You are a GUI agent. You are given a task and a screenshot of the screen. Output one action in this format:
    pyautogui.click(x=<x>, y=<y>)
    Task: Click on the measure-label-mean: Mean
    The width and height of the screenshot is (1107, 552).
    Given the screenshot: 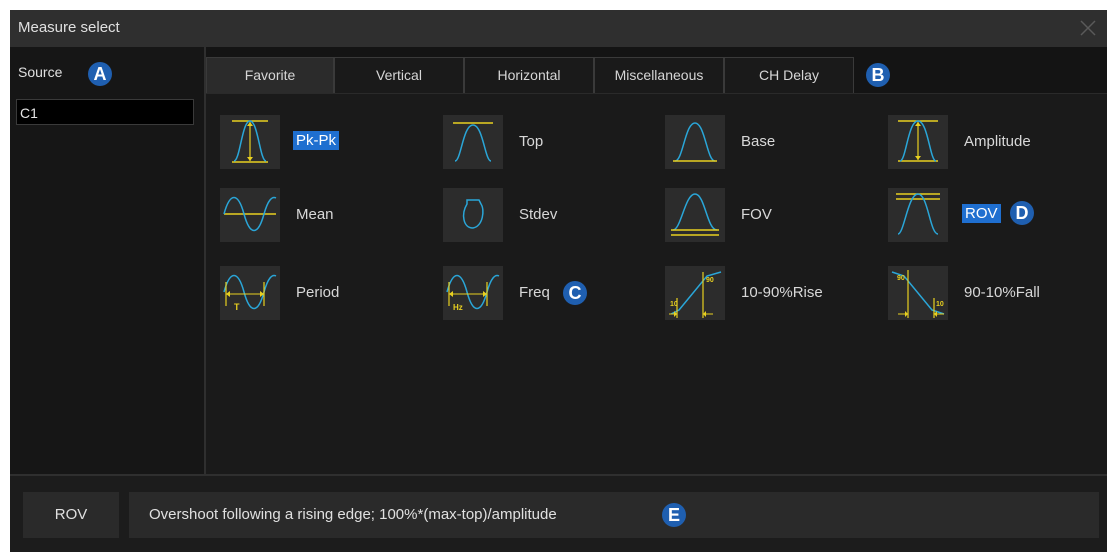 What is the action you would take?
    pyautogui.click(x=315, y=214)
    